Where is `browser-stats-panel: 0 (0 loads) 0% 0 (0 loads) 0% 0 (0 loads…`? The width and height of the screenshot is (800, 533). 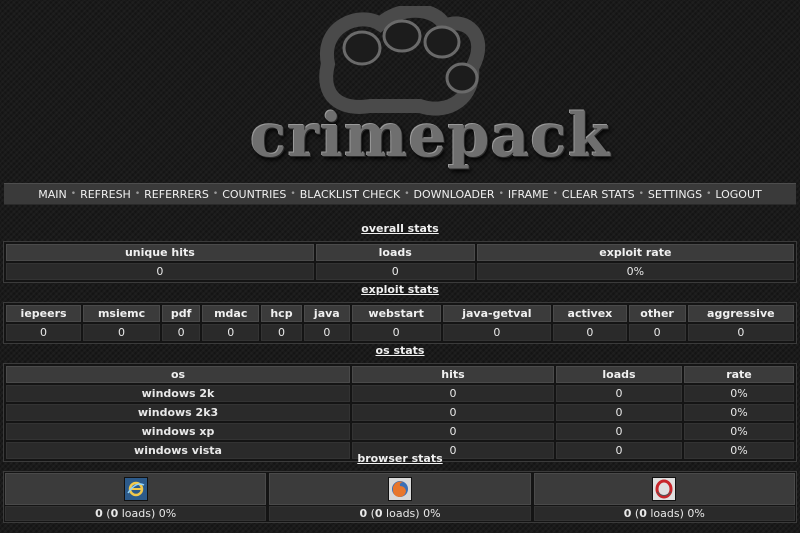
browser-stats-panel: 0 (0 loads) 0% 0 (0 loads) 0% 0 (0 loads… is located at coordinates (400, 497).